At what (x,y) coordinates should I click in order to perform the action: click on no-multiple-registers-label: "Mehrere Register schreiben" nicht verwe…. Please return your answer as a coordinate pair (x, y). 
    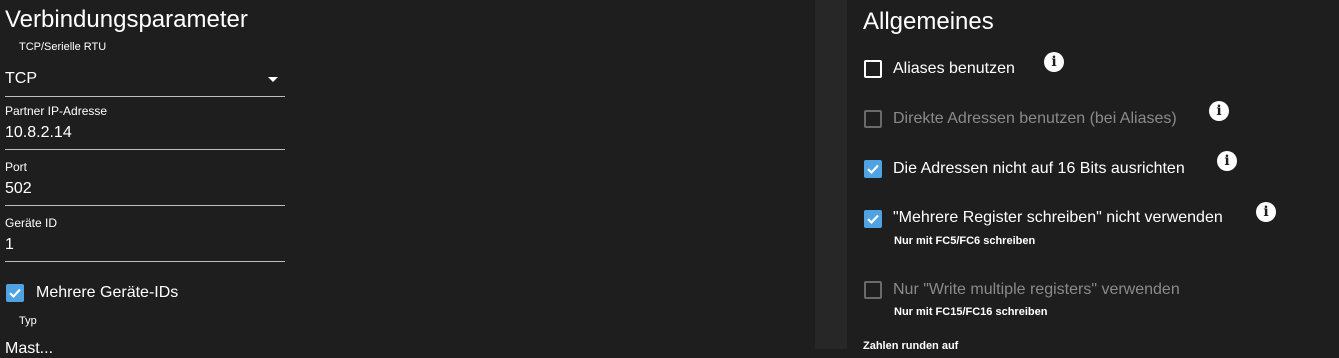
    Looking at the image, I should click on (1058, 217).